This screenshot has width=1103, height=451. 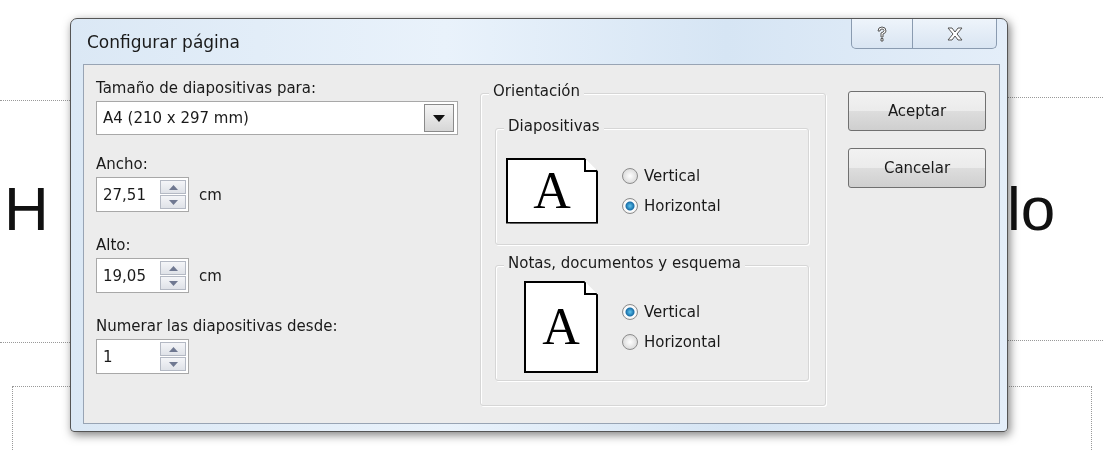 I want to click on slide-title: H, so click(x=26, y=209).